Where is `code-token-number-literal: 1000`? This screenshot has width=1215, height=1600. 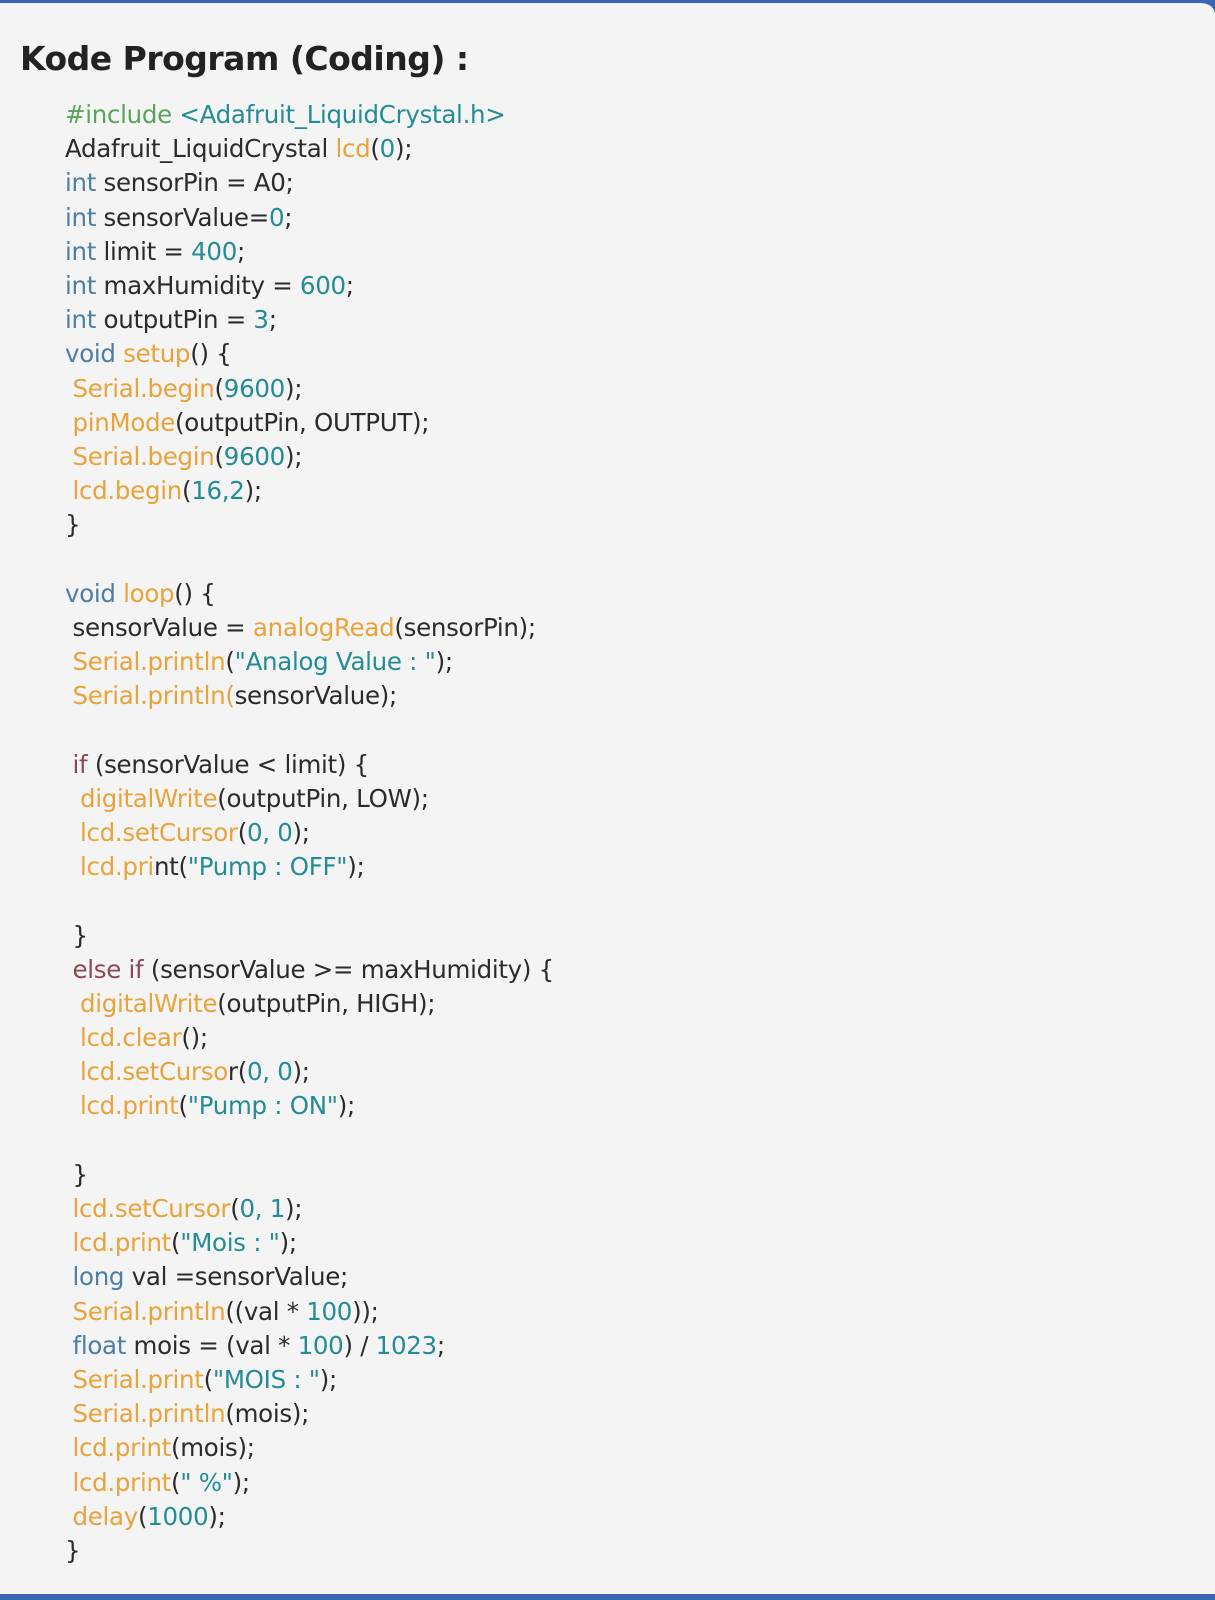
code-token-number-literal: 1000 is located at coordinates (178, 1516).